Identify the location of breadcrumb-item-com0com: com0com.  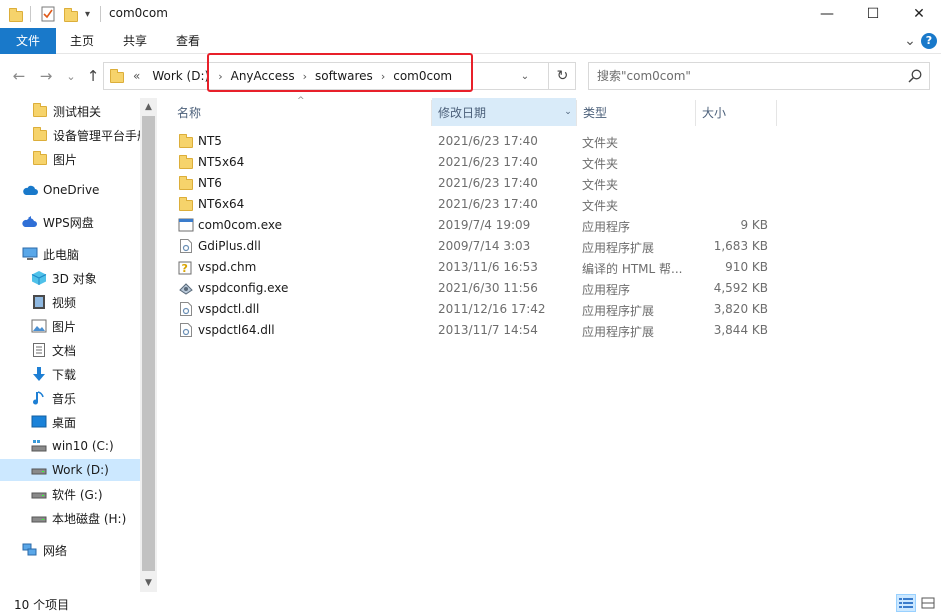
(422, 76).